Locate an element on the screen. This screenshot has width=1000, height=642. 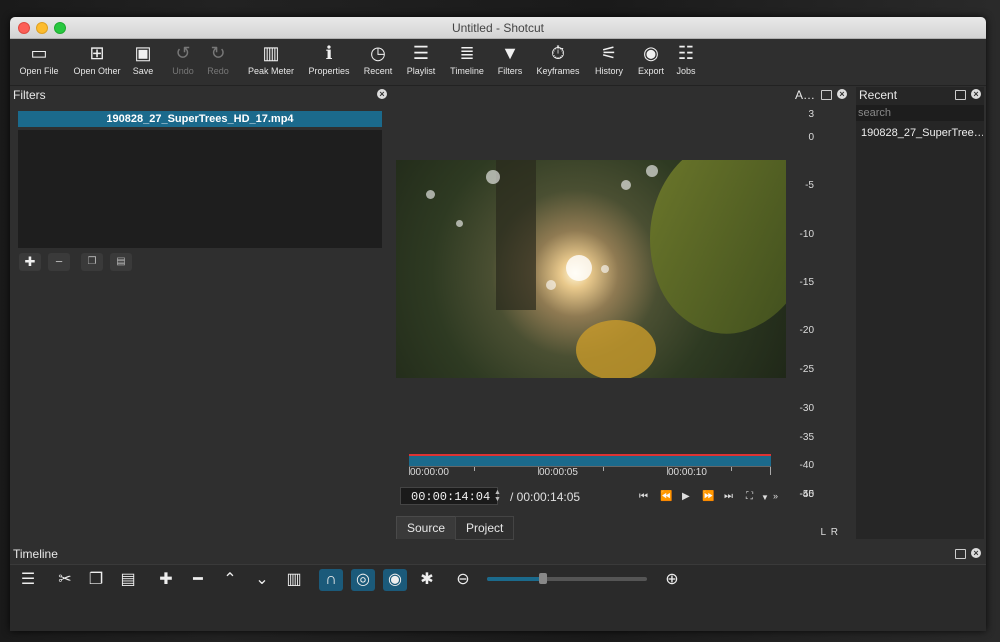
meter-scale-label: -30 is located at coordinates (806, 408).